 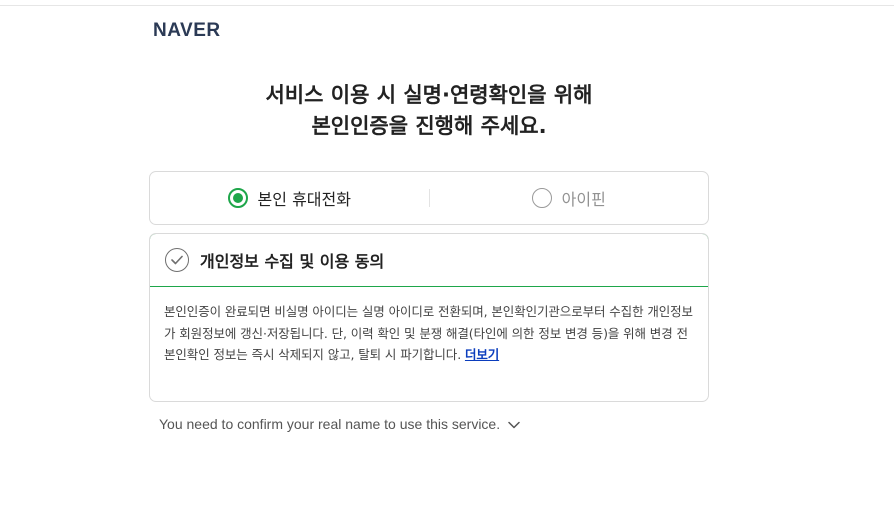 I want to click on page-headline: 서비스 이용 시 실명·연령확인을 위해 본인인증을 진행해 주세요., so click(x=429, y=111).